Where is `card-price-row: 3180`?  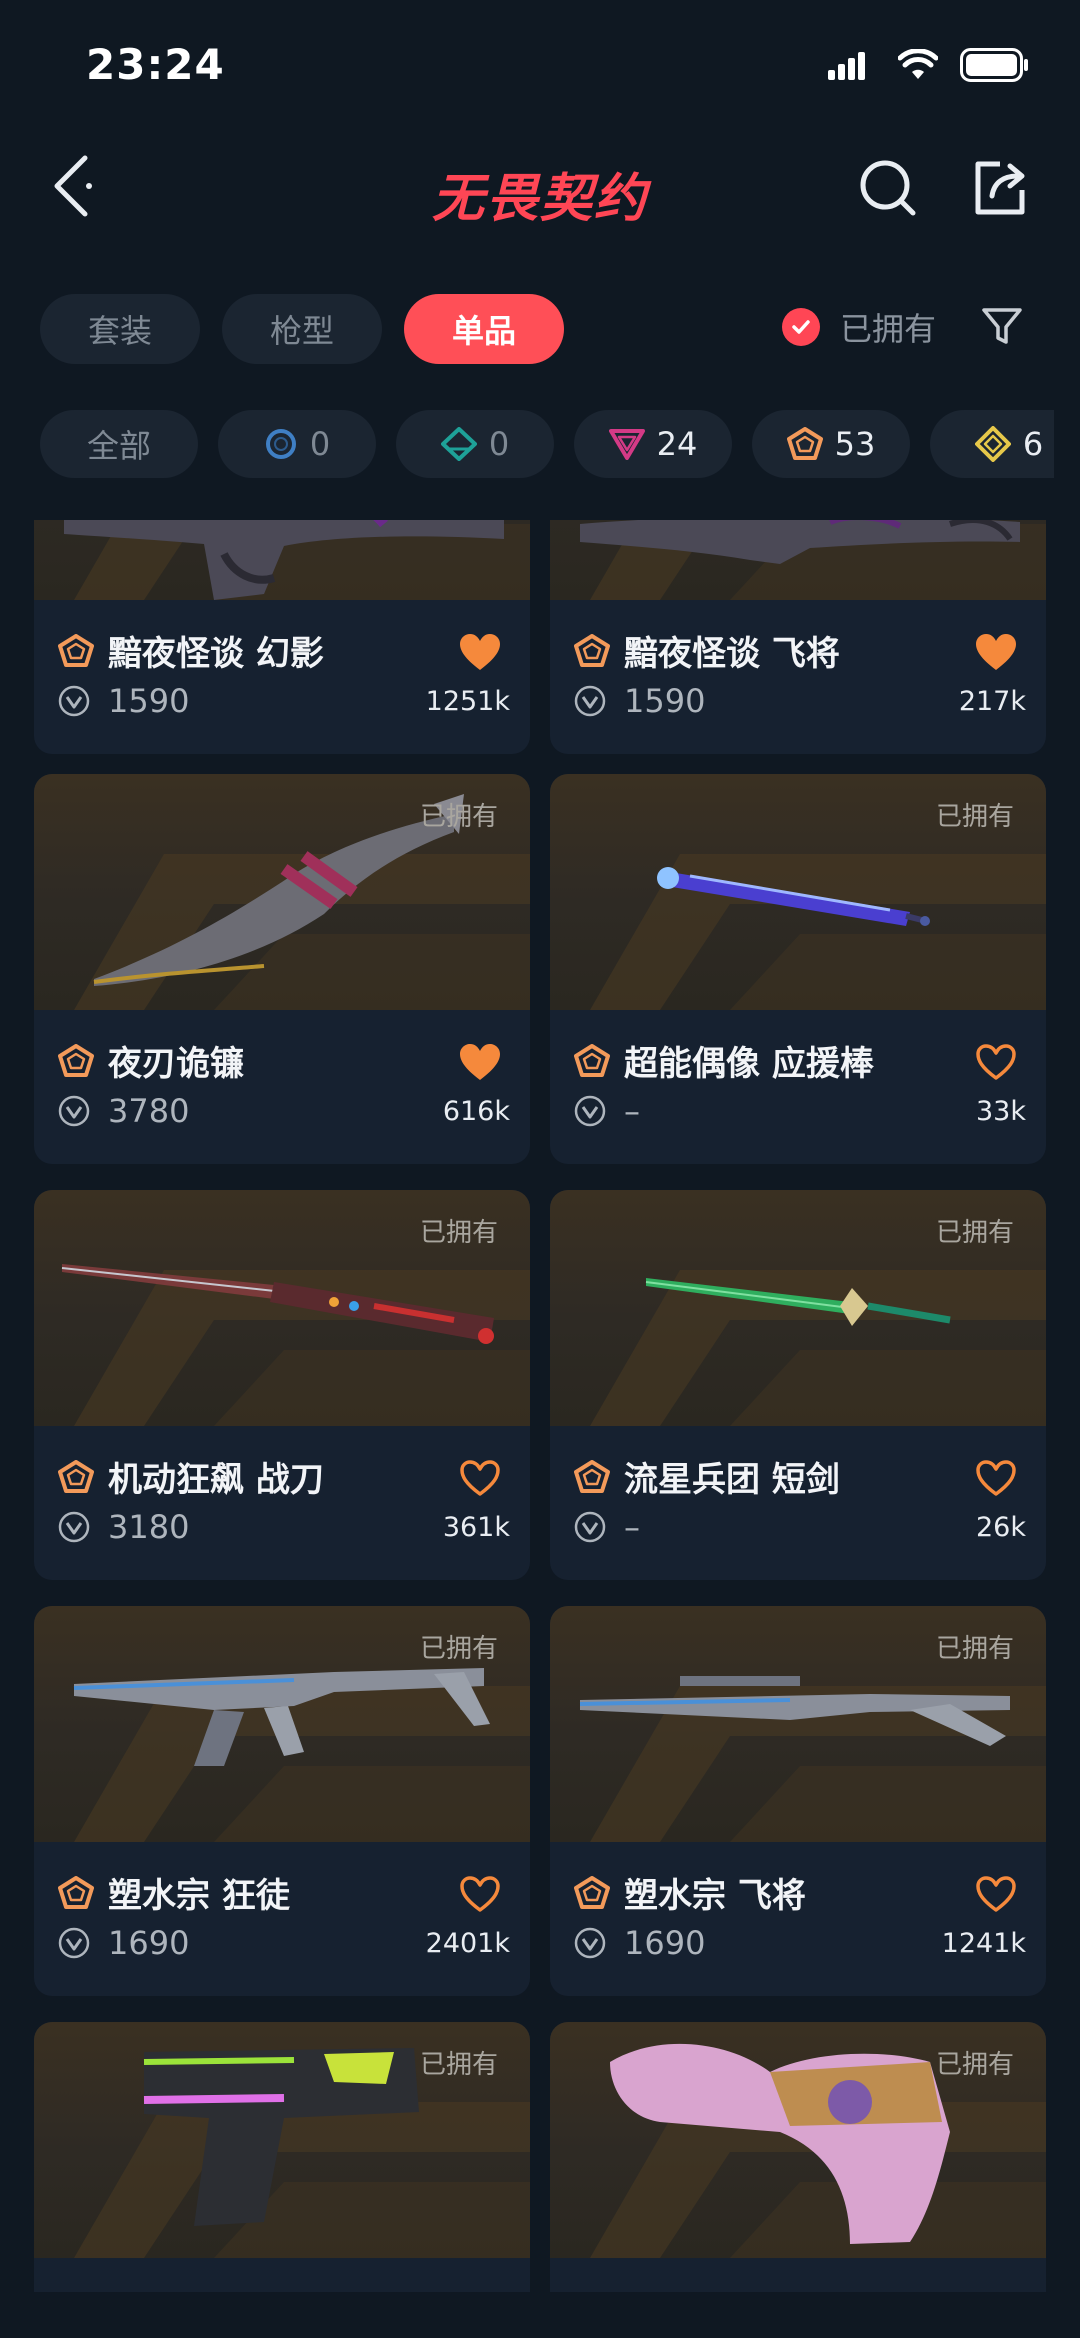 card-price-row: 3180 is located at coordinates (123, 1527).